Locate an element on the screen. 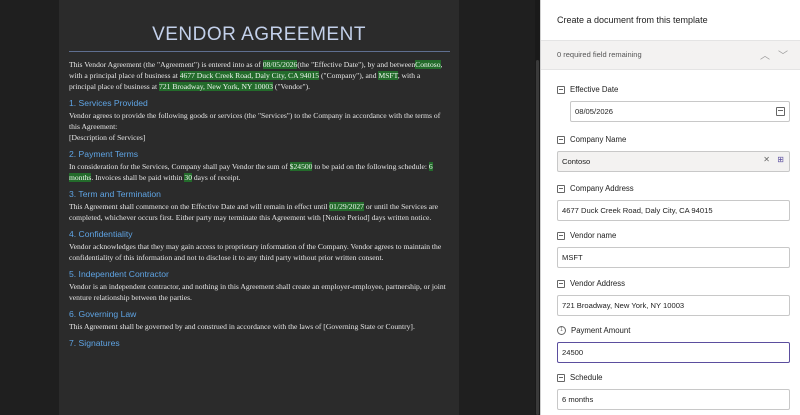 This screenshot has width=800, height=415. days-token: 30 is located at coordinates (188, 177).